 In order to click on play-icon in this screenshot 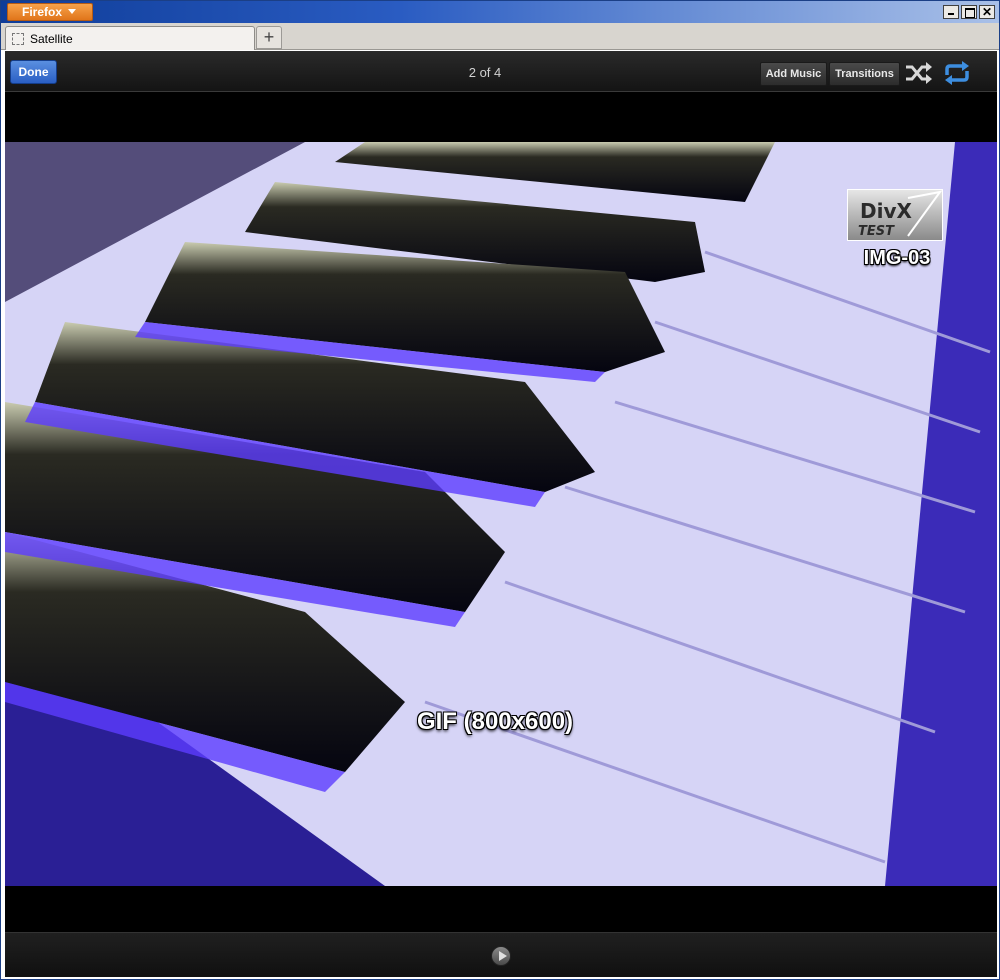, I will do `click(501, 956)`.